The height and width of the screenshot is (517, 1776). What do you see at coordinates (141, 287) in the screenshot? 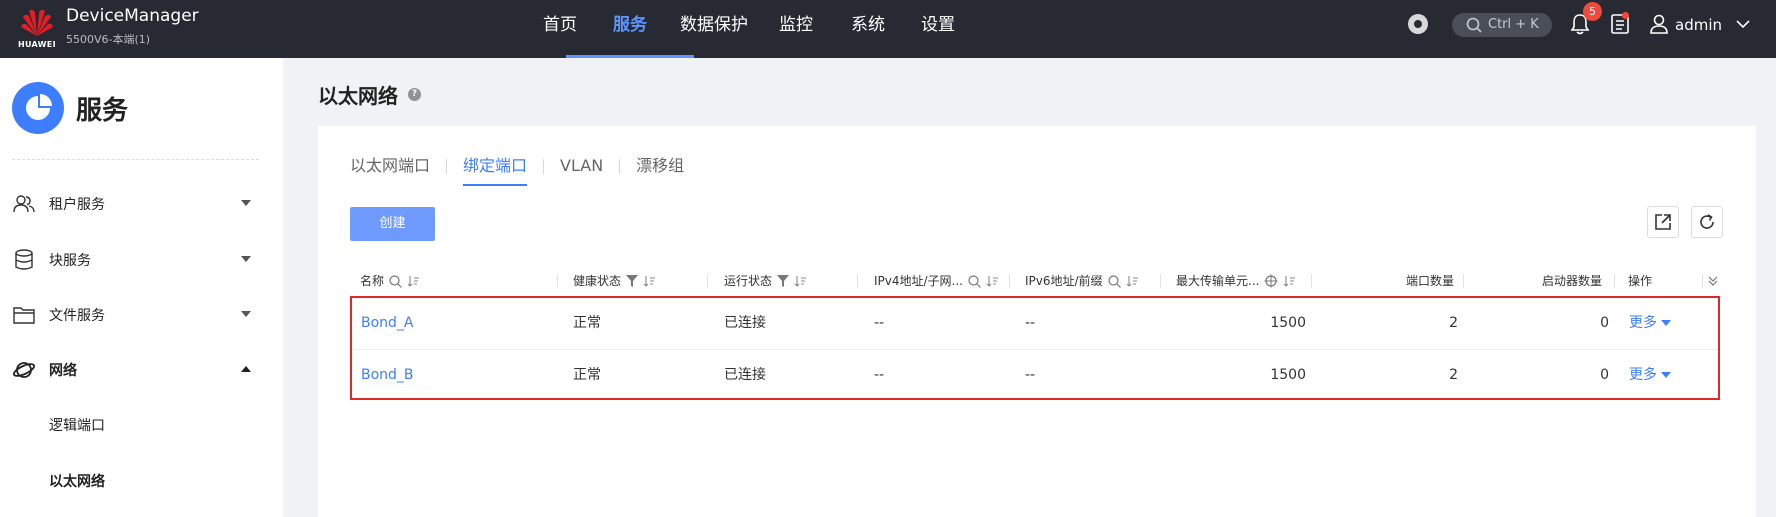
I see `sidebar: 服务 租户服务 块服务 文件服务 网络 逻辑端口 以太网络` at bounding box center [141, 287].